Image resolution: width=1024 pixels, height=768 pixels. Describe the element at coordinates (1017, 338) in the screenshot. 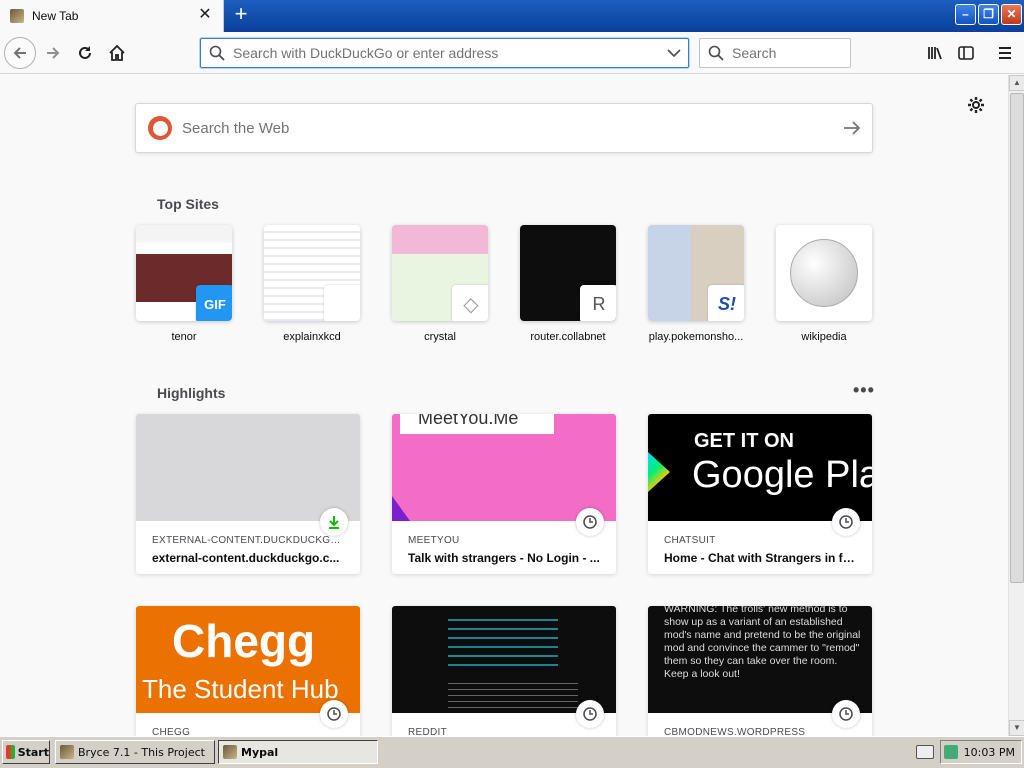

I see `scrollbar-thumb` at that location.